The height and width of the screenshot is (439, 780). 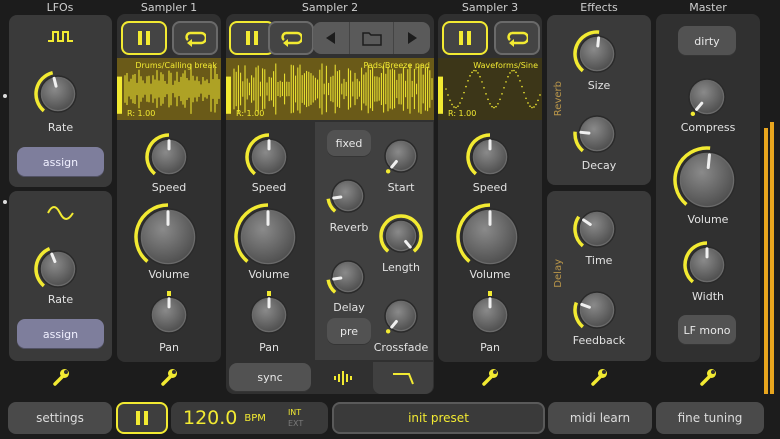 I want to click on lfo-1-panel: Rate assign, so click(x=60, y=101).